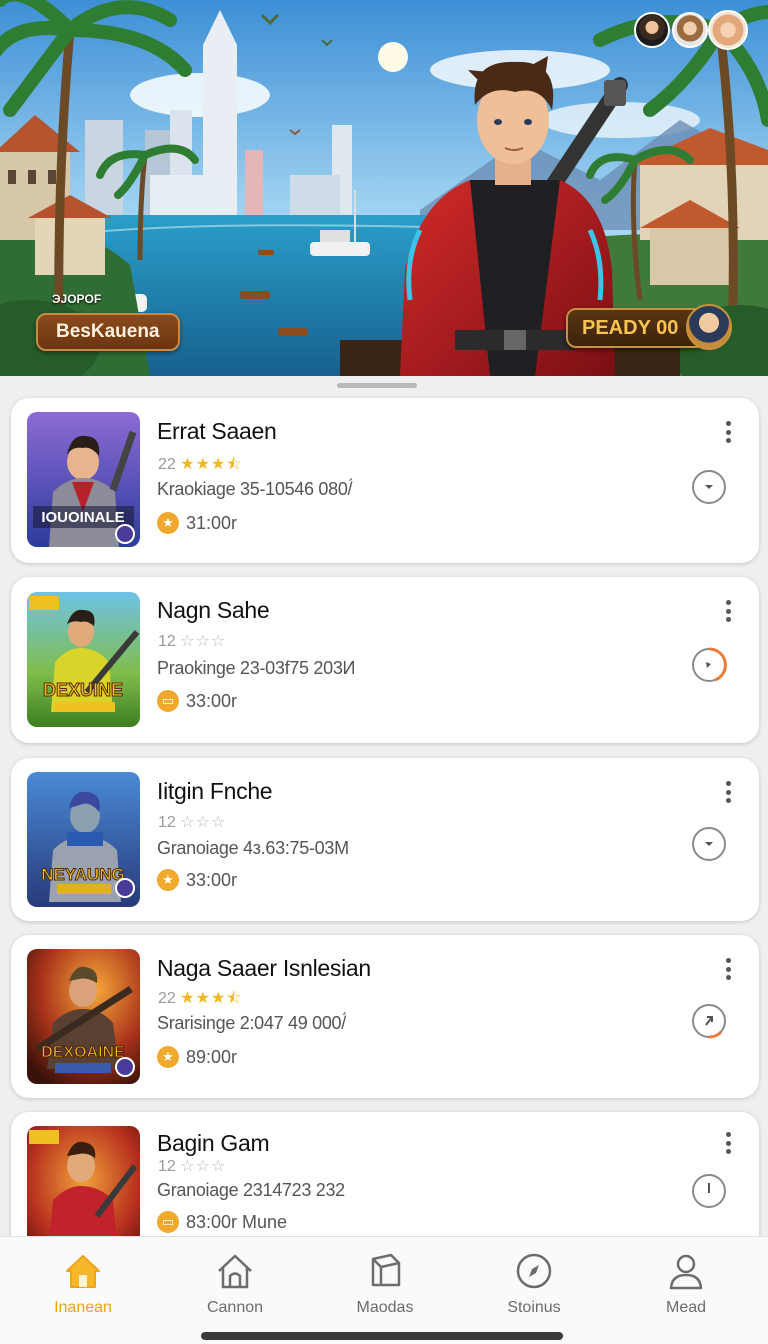  What do you see at coordinates (213, 1143) in the screenshot?
I see `game-title: Bagin Gam` at bounding box center [213, 1143].